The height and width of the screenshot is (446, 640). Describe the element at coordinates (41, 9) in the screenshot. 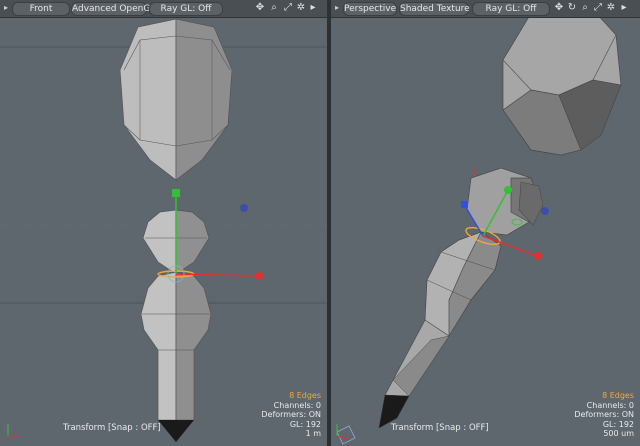

I see `view-type-button: Front` at that location.